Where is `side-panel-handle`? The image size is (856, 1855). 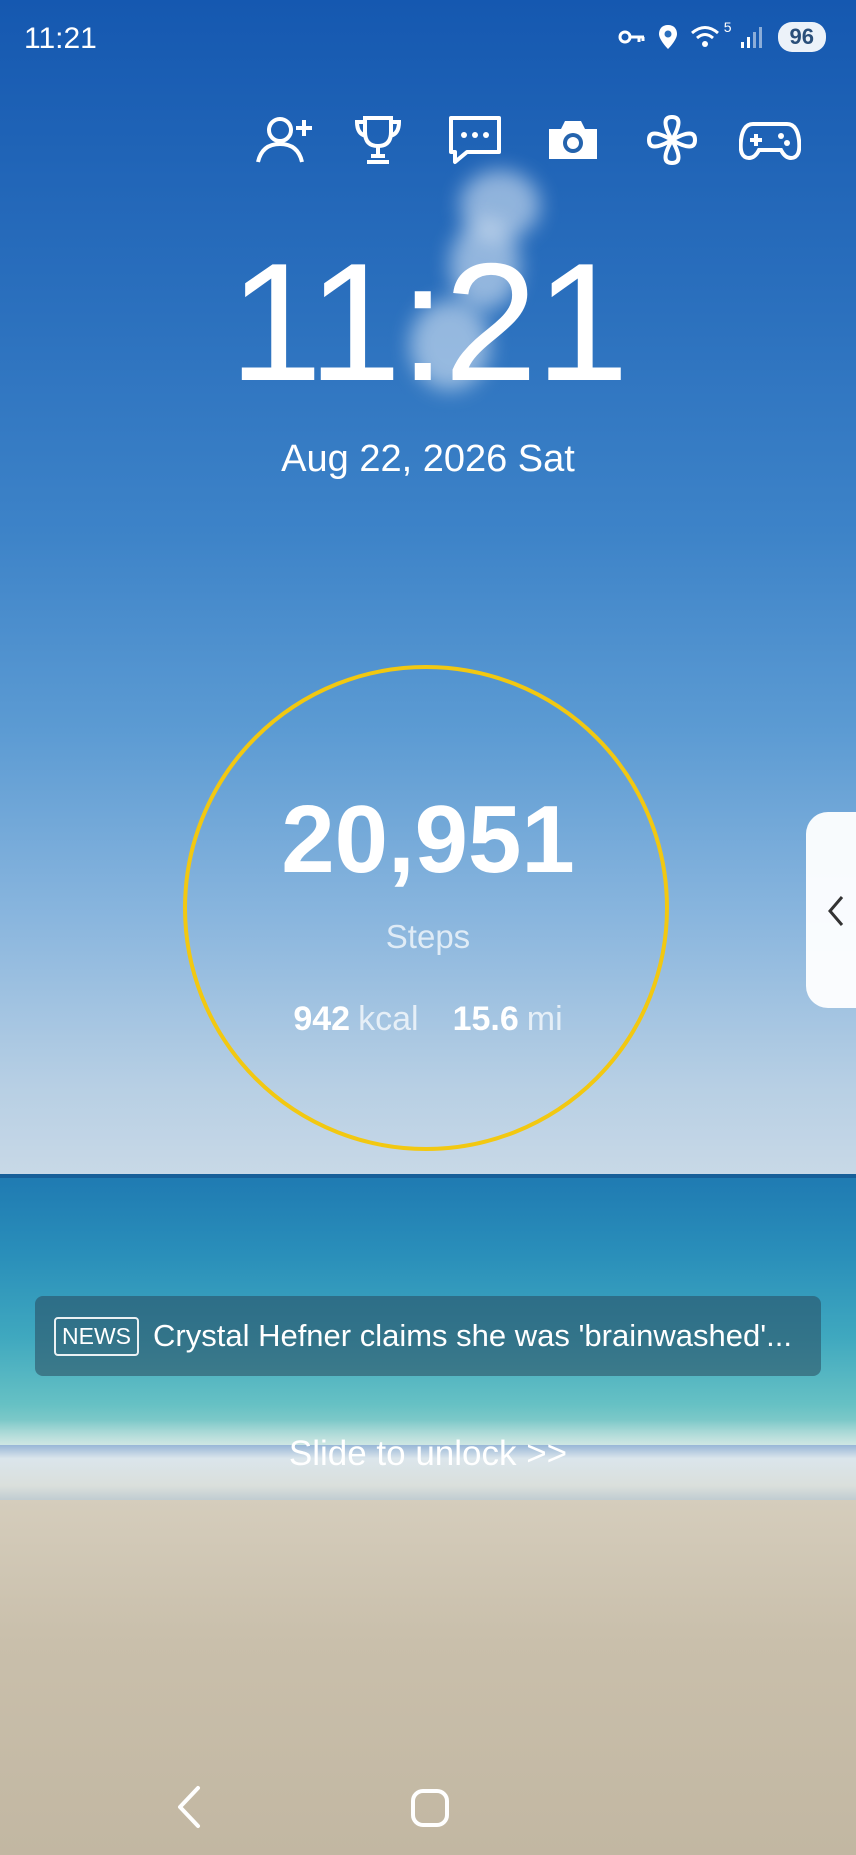 side-panel-handle is located at coordinates (831, 910).